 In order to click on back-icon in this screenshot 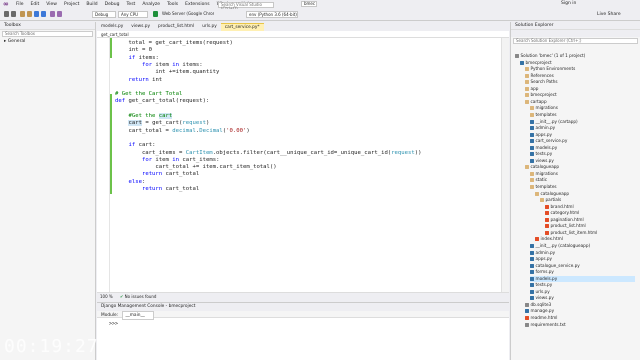, I will do `click(6, 14)`.